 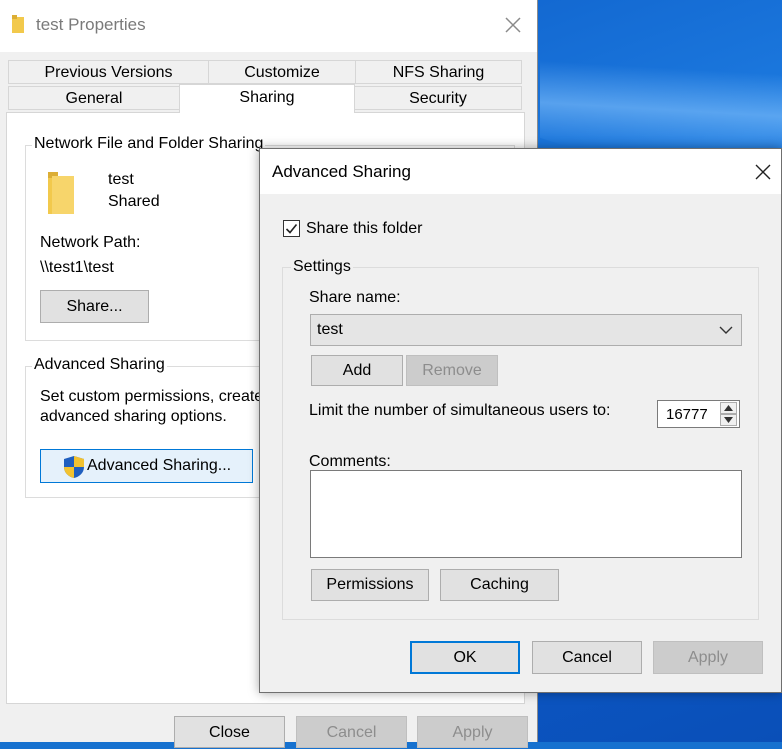 I want to click on arrow-up-icon, so click(x=728, y=408).